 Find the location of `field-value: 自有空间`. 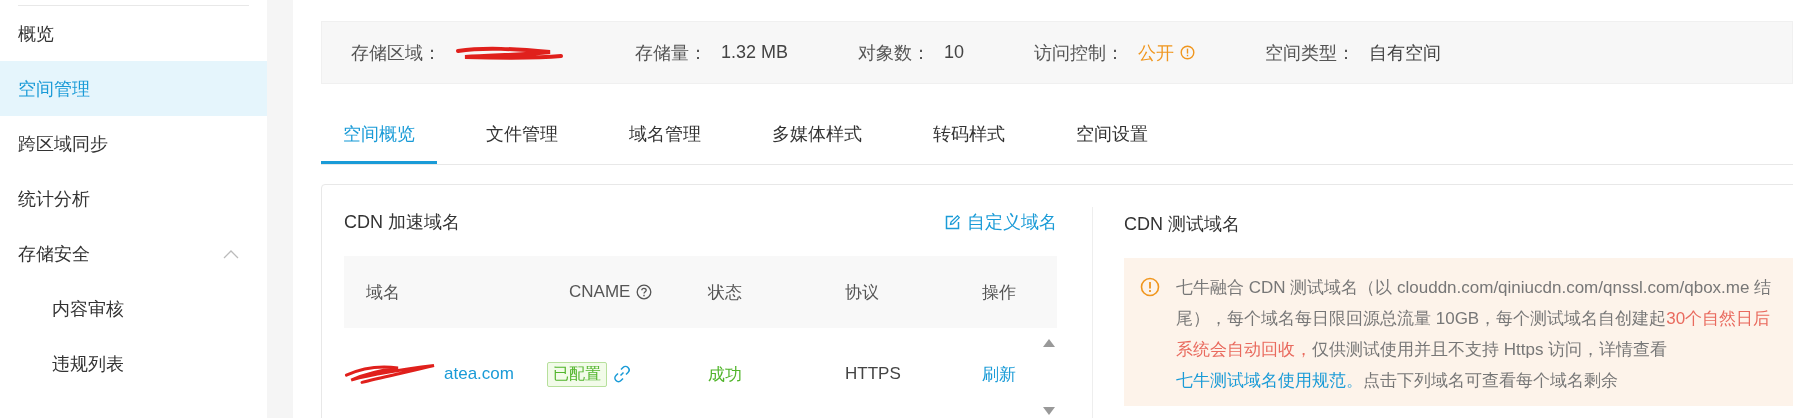

field-value: 自有空间 is located at coordinates (1405, 53).